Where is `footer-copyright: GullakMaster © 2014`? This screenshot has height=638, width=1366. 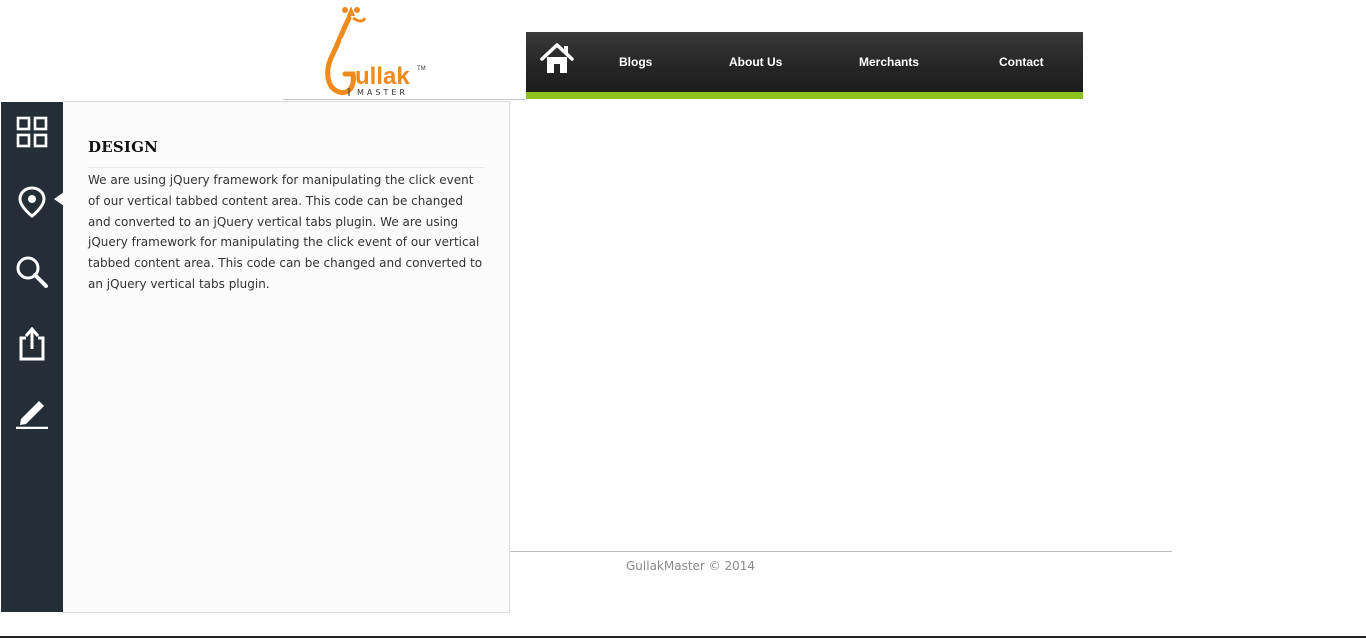 footer-copyright: GullakMaster © 2014 is located at coordinates (691, 566).